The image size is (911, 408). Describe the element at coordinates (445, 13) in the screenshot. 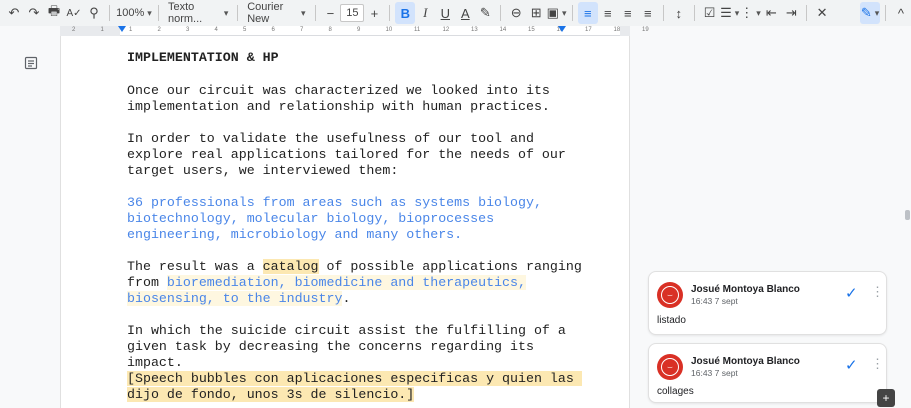

I see `underline-button: U` at that location.